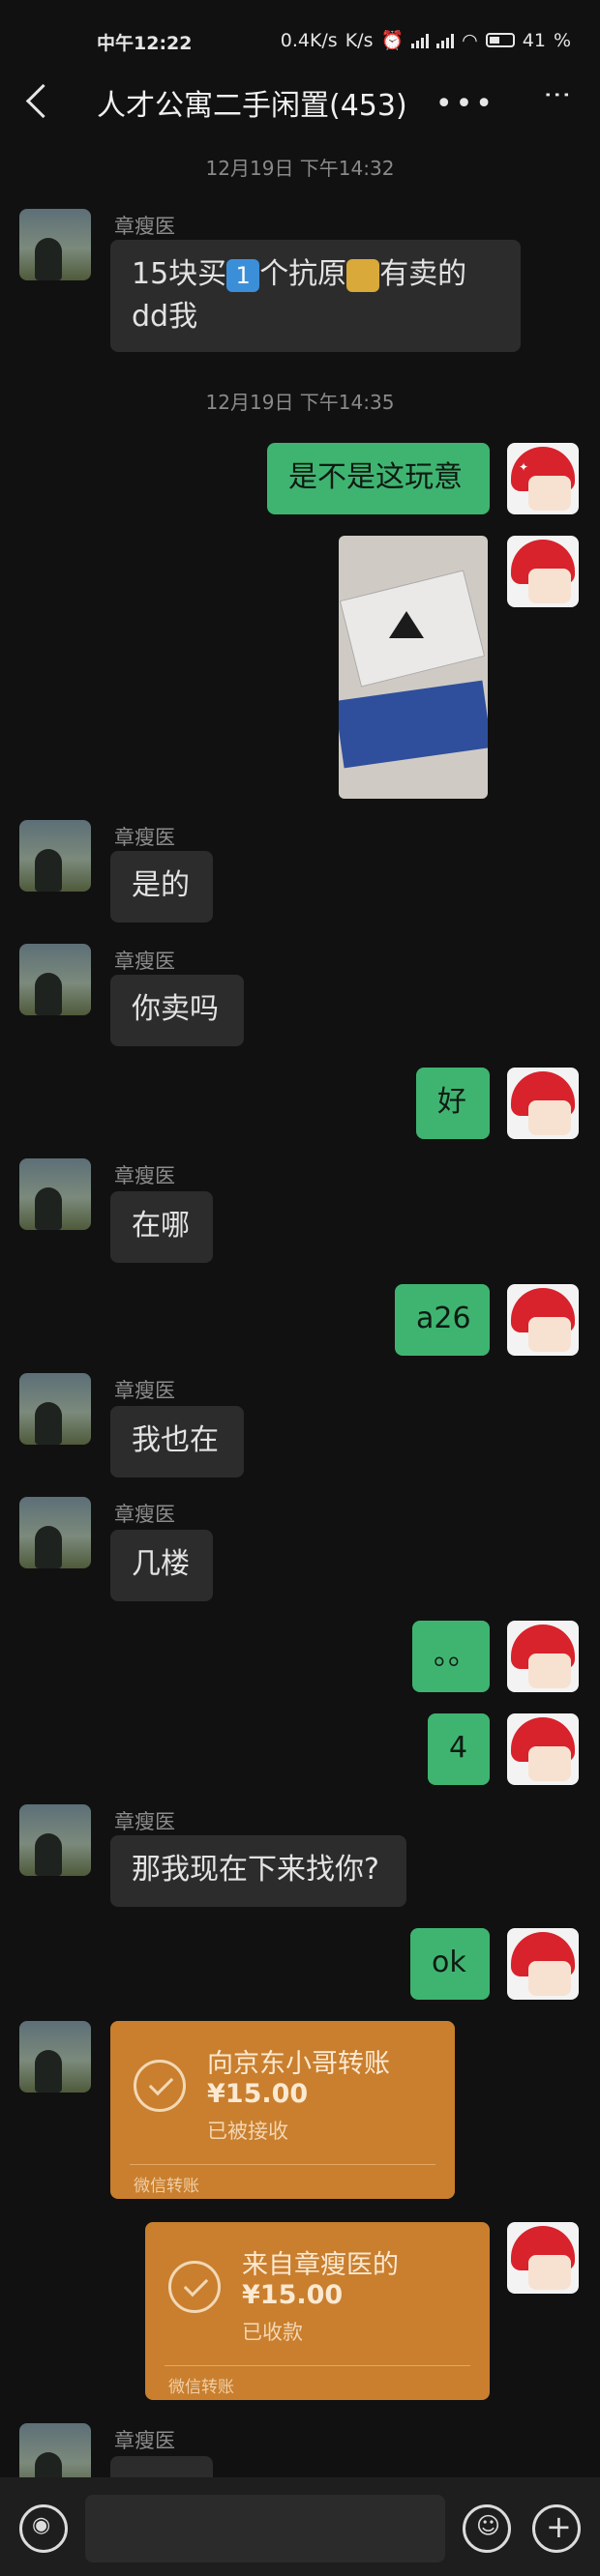 Image resolution: width=600 pixels, height=2576 pixels. What do you see at coordinates (265, 2528) in the screenshot?
I see `message-input` at bounding box center [265, 2528].